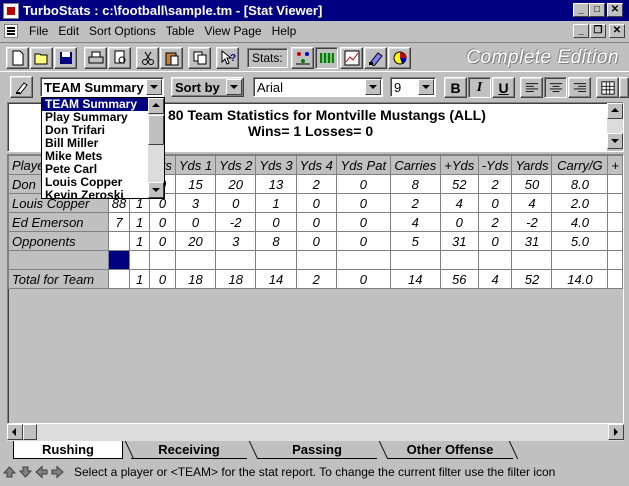 This screenshot has width=629, height=486. I want to click on nav-down-icon, so click(25, 472).